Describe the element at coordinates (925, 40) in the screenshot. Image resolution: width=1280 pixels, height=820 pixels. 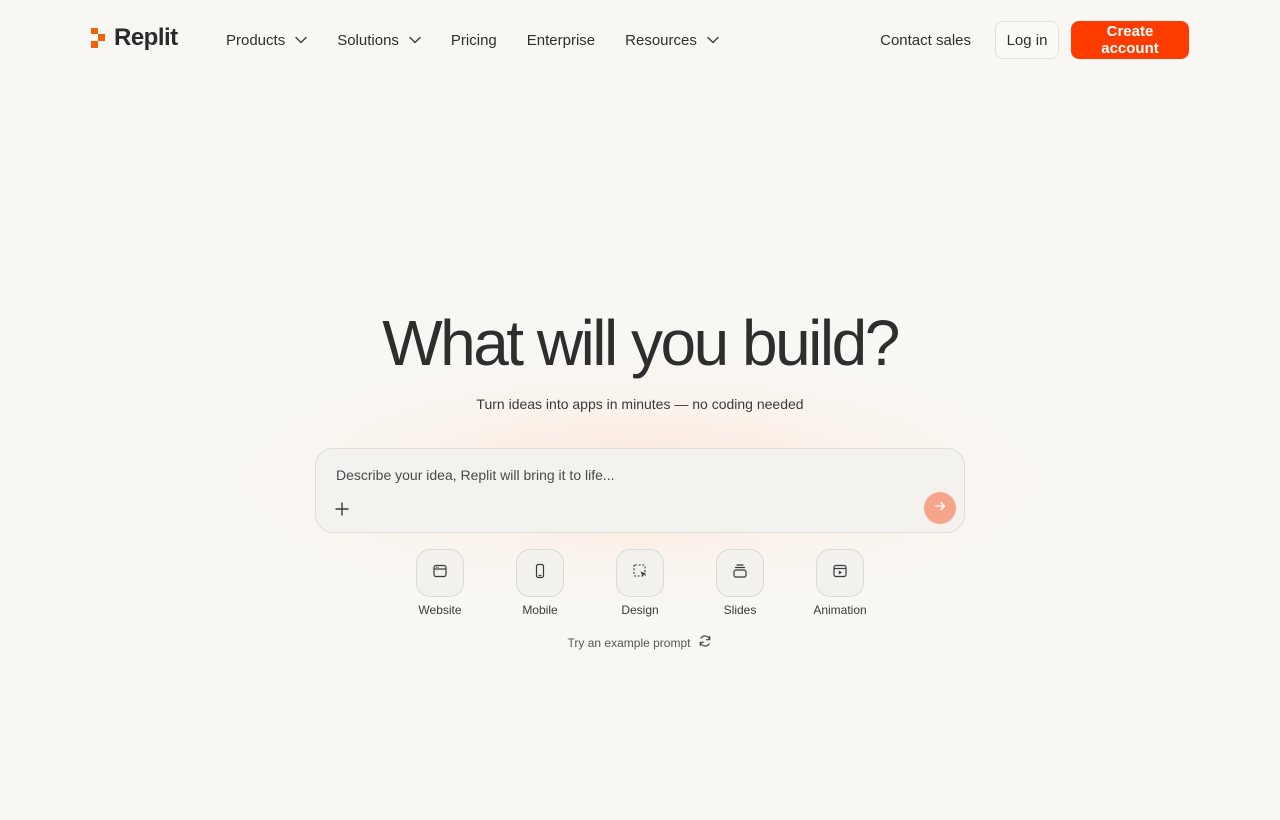
I see `contact-sales-link: Contact sales` at that location.